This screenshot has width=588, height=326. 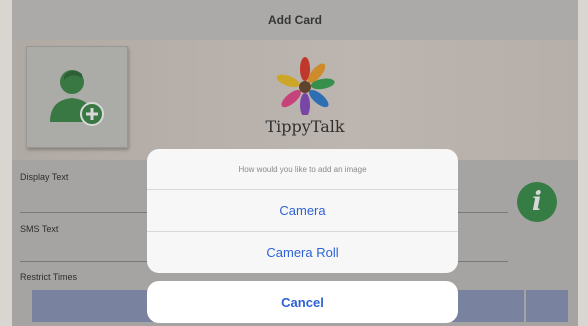 I want to click on camera-button: Camera, so click(x=302, y=210).